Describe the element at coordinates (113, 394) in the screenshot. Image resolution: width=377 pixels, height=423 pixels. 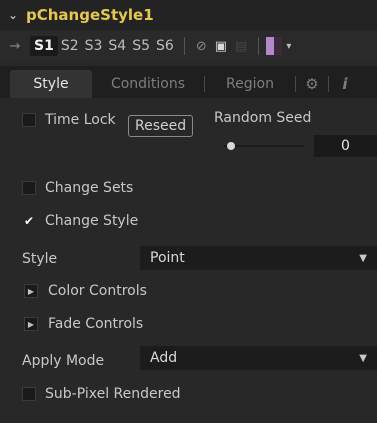
I see `sub-pixel-label: Sub-Pixel Rendered` at that location.